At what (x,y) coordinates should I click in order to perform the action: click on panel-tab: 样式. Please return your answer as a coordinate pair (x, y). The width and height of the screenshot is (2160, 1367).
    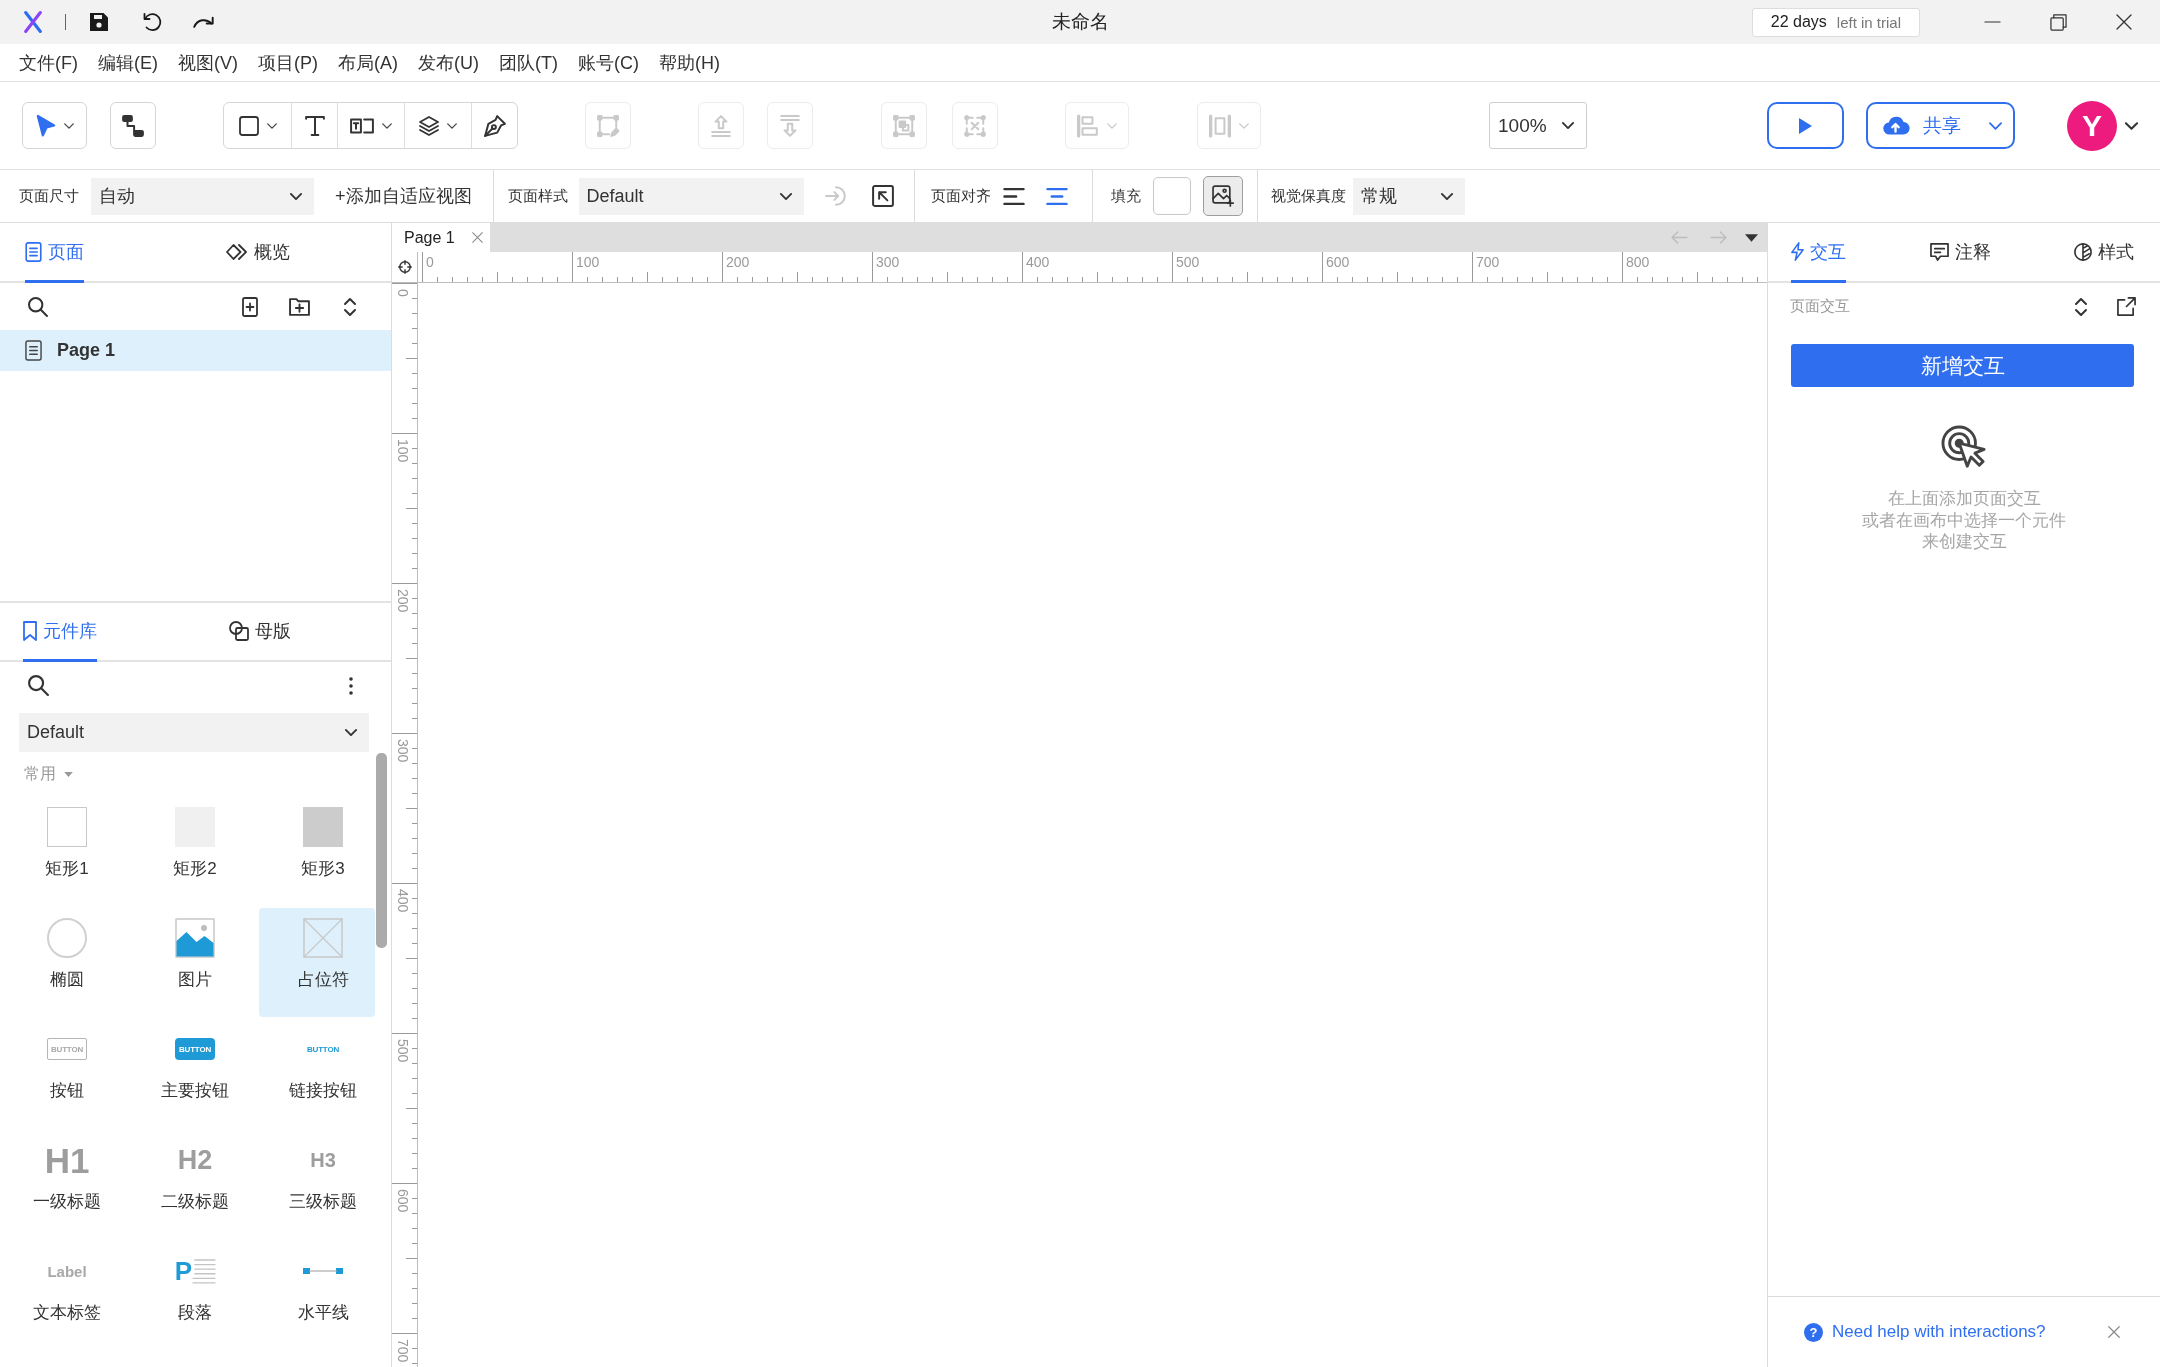
    Looking at the image, I should click on (2104, 253).